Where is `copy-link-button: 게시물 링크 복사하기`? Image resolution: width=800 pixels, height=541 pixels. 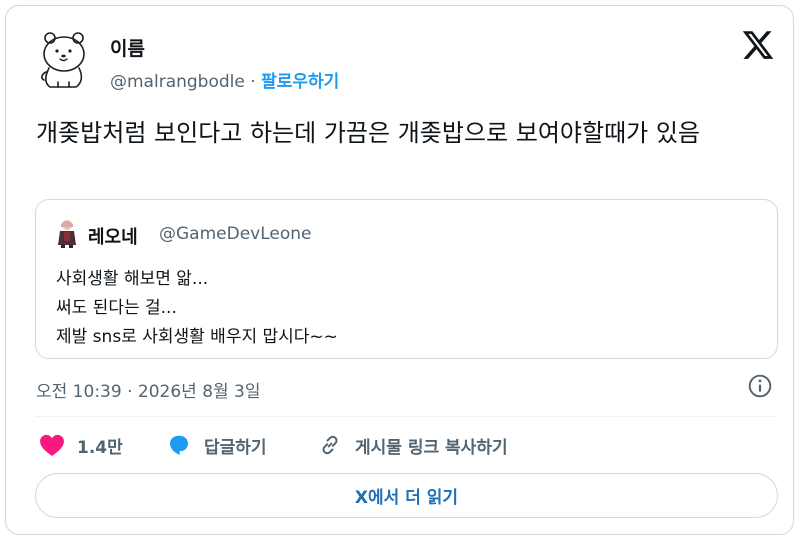
copy-link-button: 게시물 링크 복사하기 is located at coordinates (412, 445).